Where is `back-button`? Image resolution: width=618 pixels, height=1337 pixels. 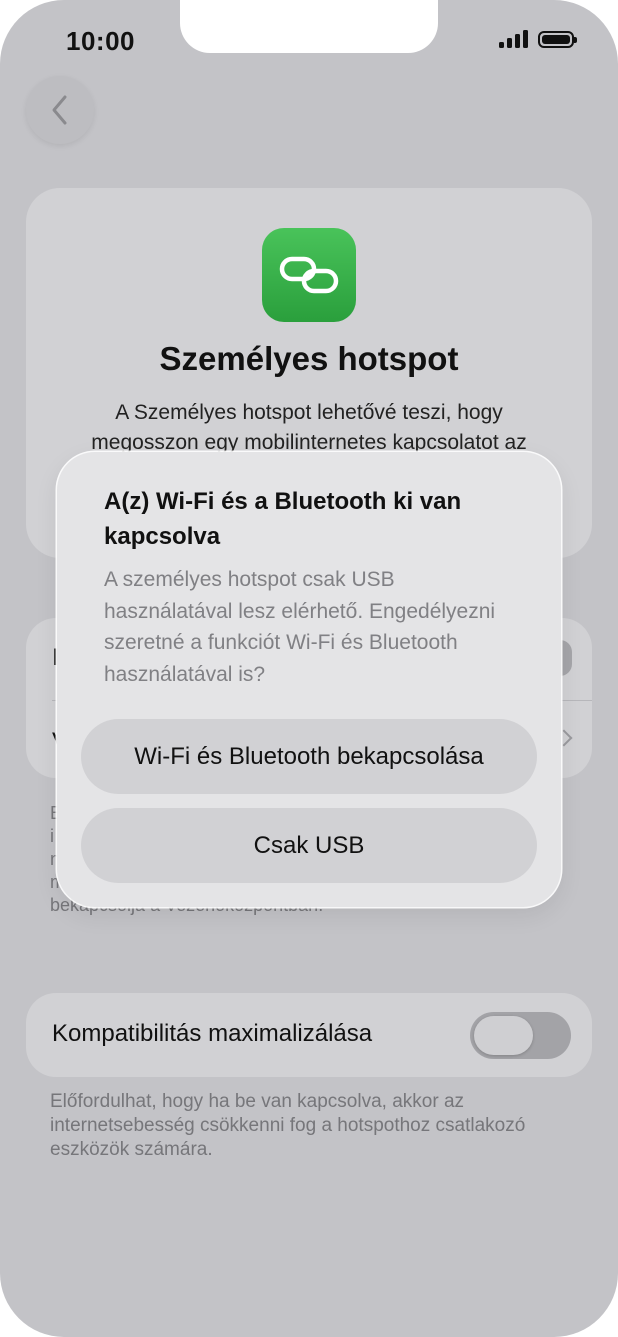
back-button is located at coordinates (60, 110).